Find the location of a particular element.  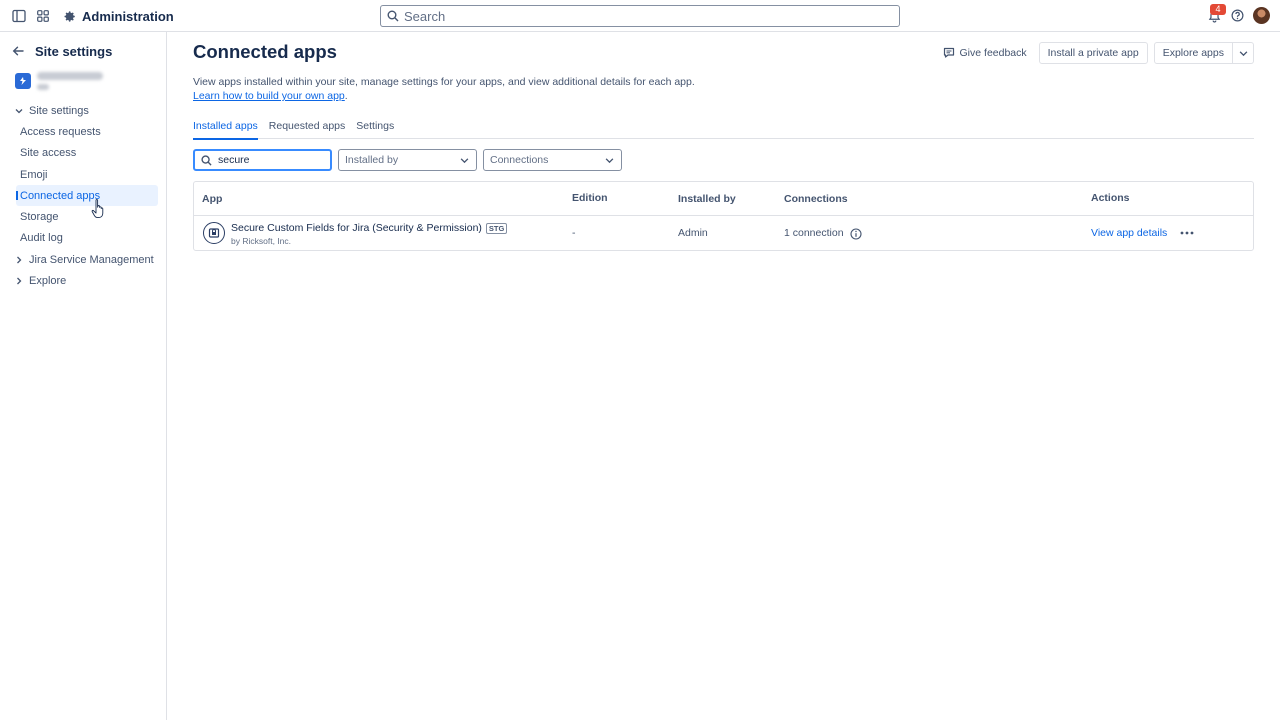

learn-build-app-link: Learn how to build your own app is located at coordinates (269, 96).